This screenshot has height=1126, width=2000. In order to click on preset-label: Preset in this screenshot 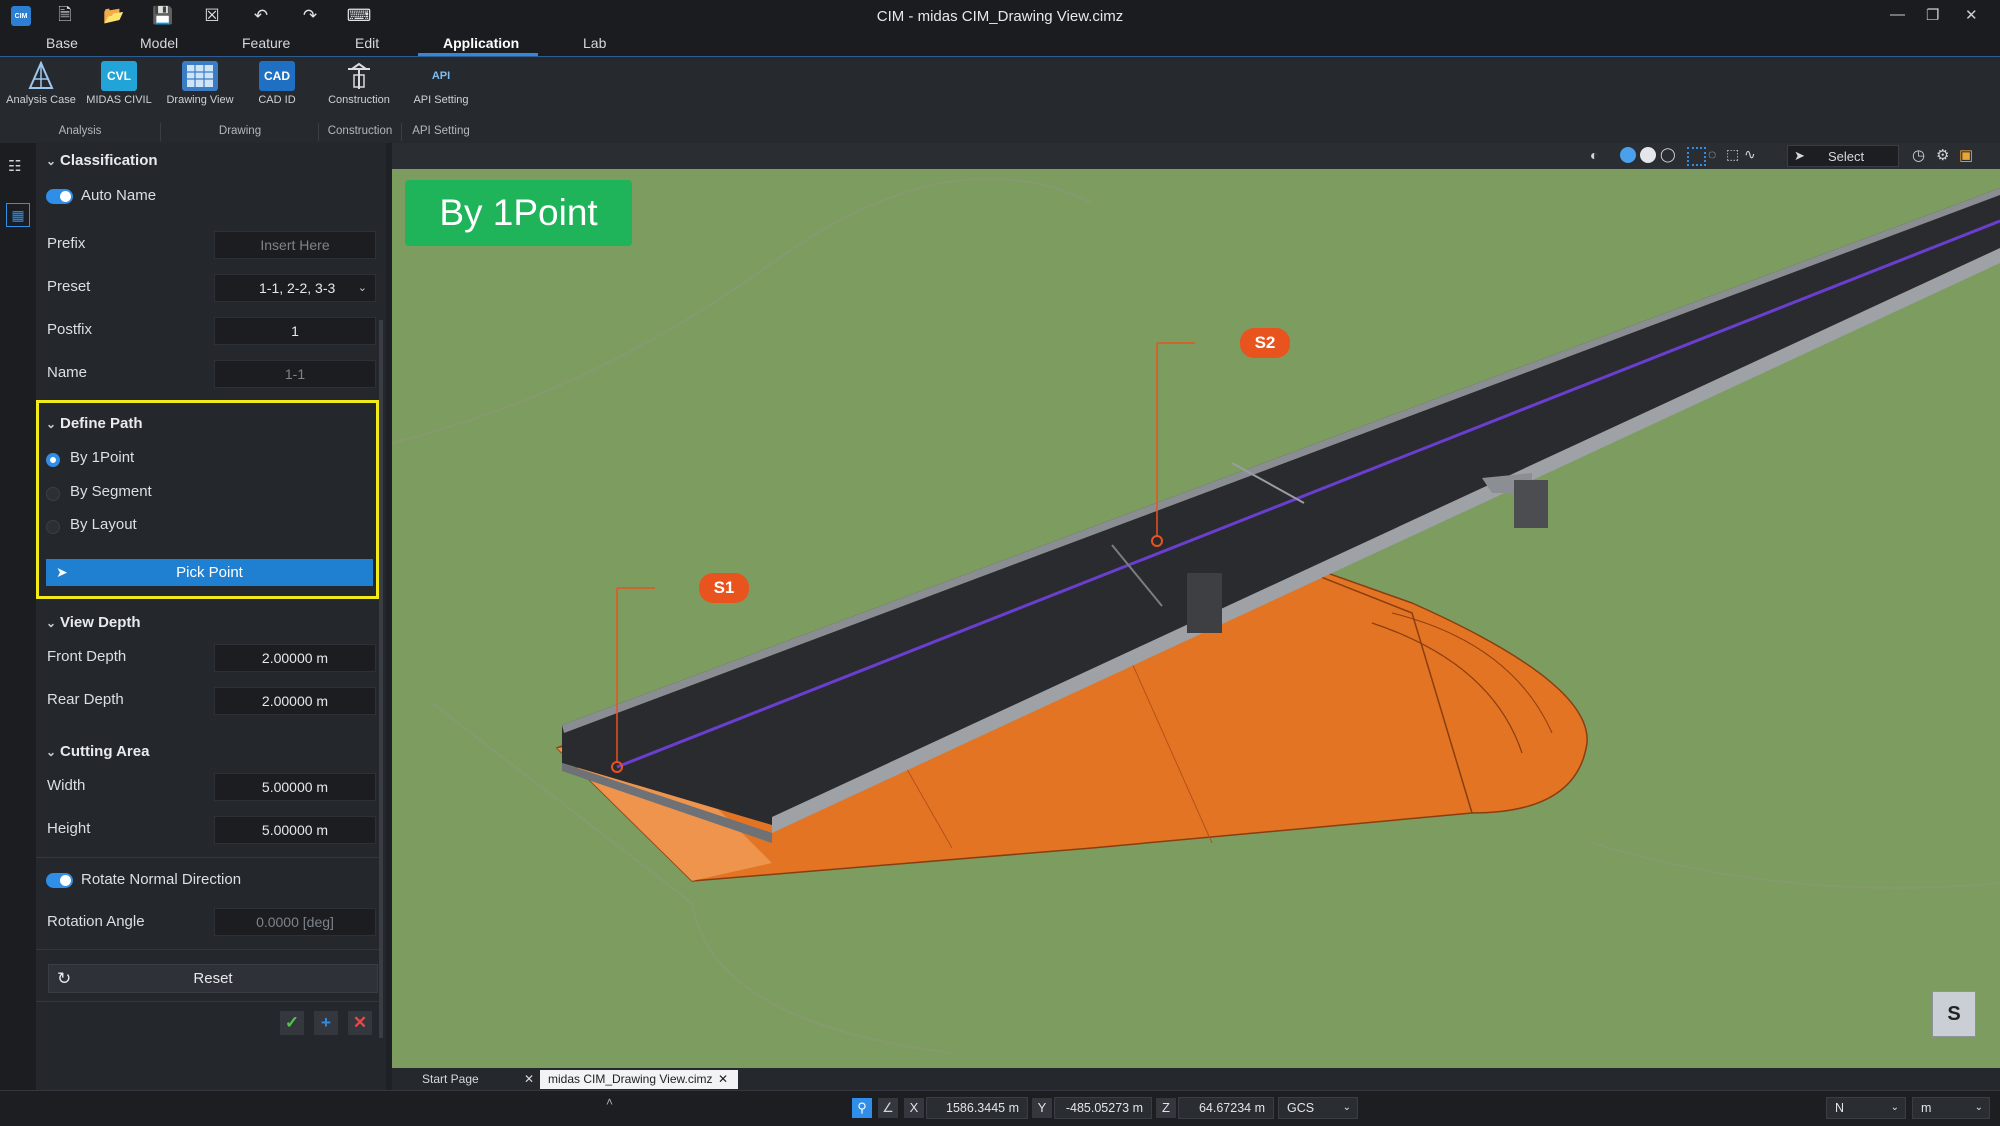, I will do `click(69, 286)`.